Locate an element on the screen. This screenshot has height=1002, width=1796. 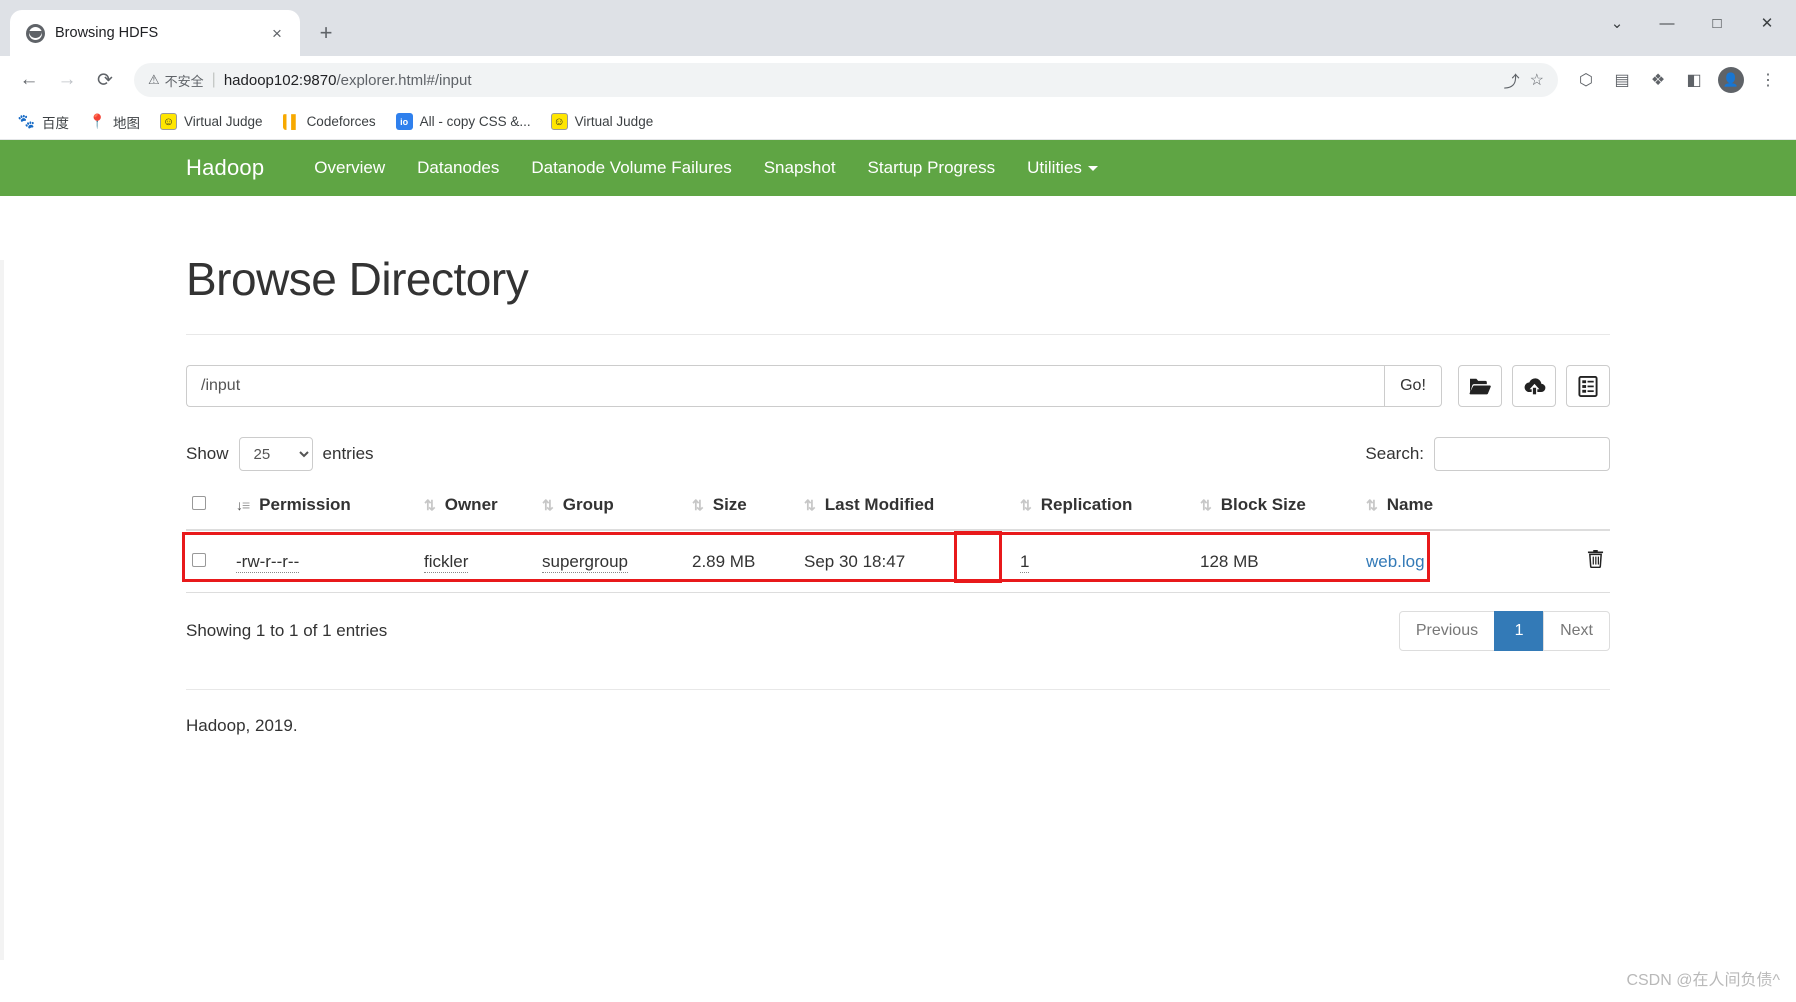
column-label: Owner is located at coordinates (471, 504).